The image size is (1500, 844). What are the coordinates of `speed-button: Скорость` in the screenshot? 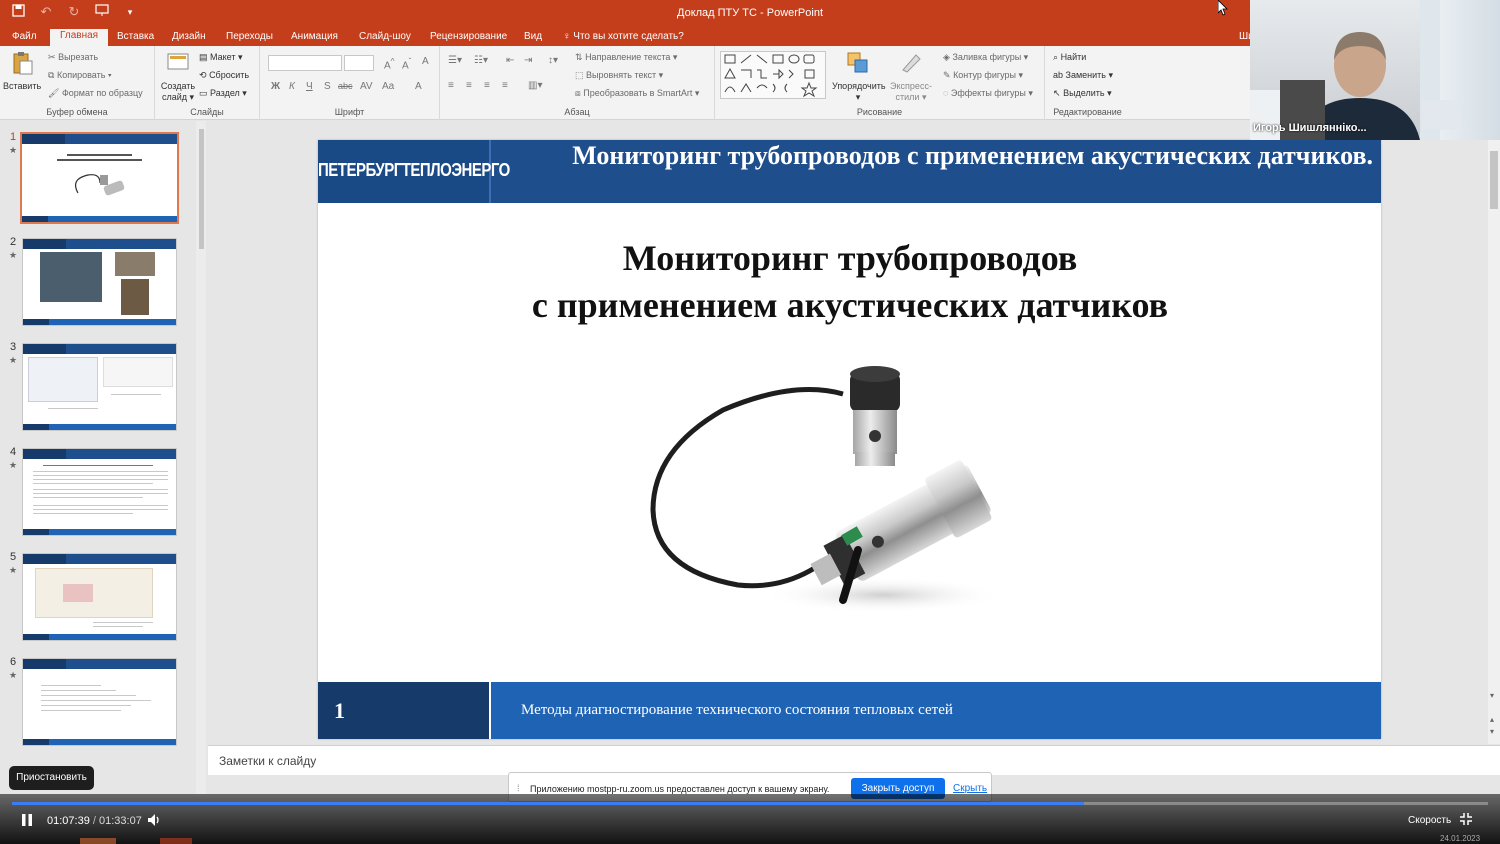 It's located at (1429, 820).